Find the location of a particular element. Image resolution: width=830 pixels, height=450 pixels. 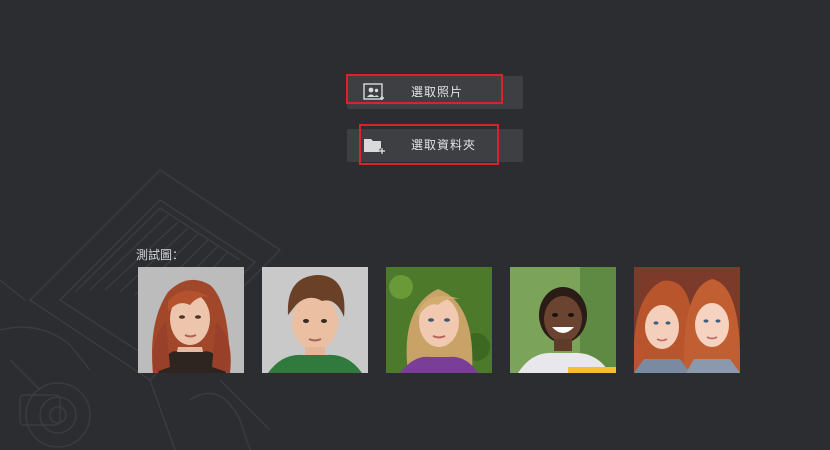

portrait-woman-red-hair-image is located at coordinates (191, 320).